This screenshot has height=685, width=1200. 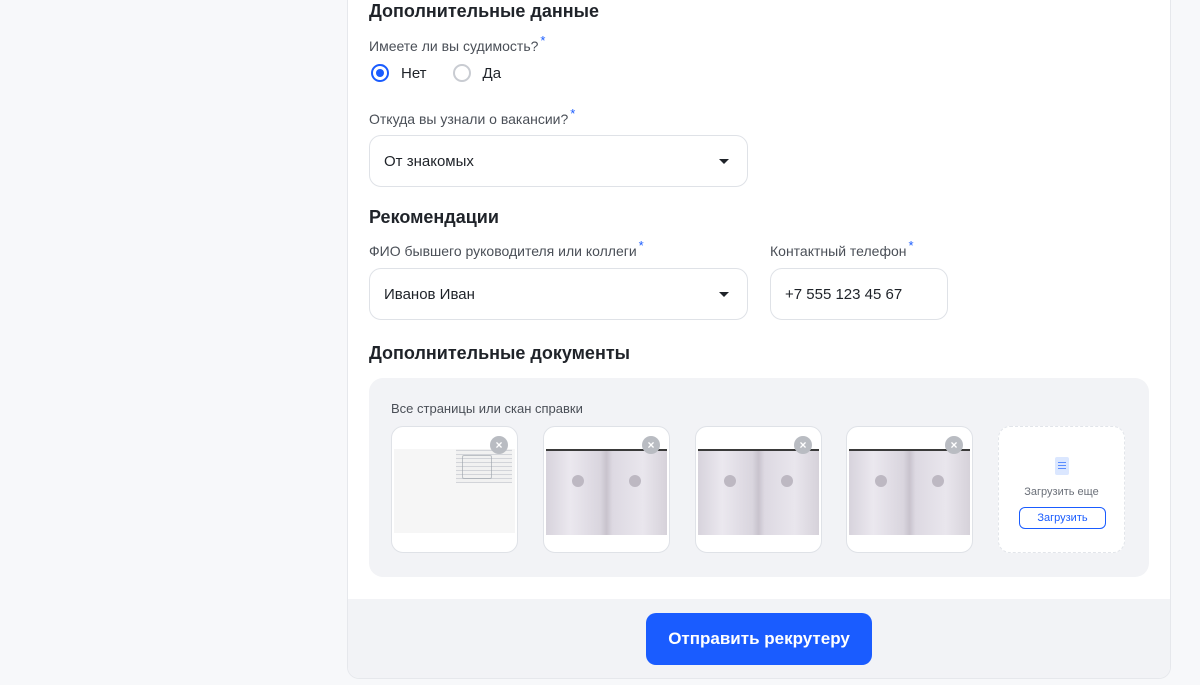 What do you see at coordinates (484, 11) in the screenshot?
I see `section-title-additional: Дополнительные данные` at bounding box center [484, 11].